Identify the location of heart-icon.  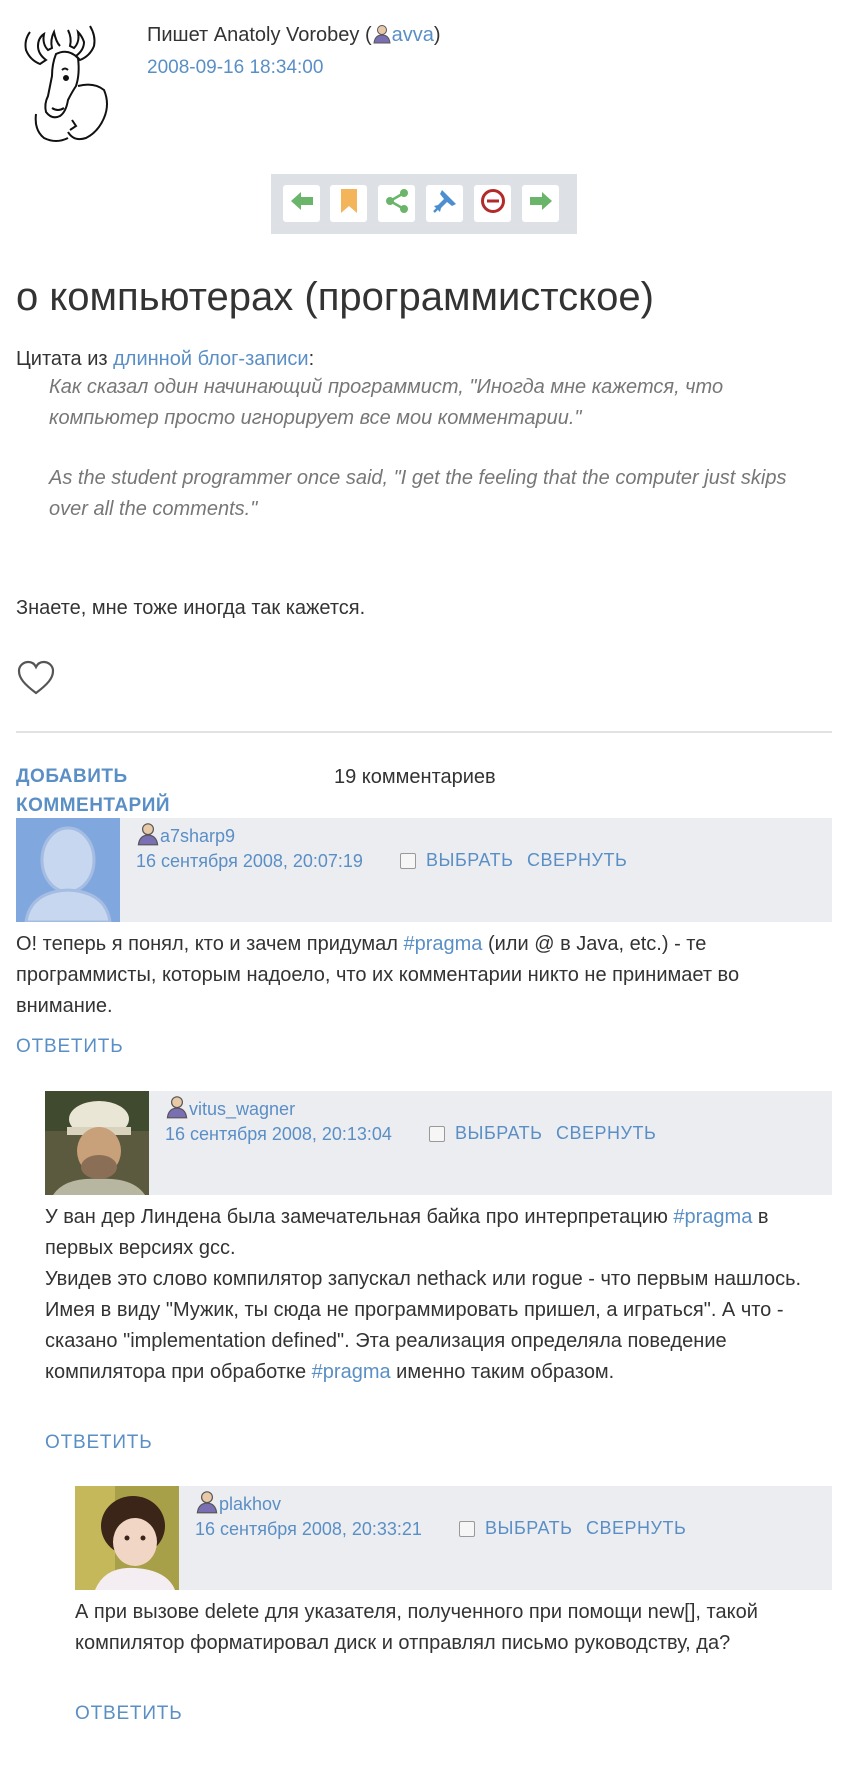
(36, 681).